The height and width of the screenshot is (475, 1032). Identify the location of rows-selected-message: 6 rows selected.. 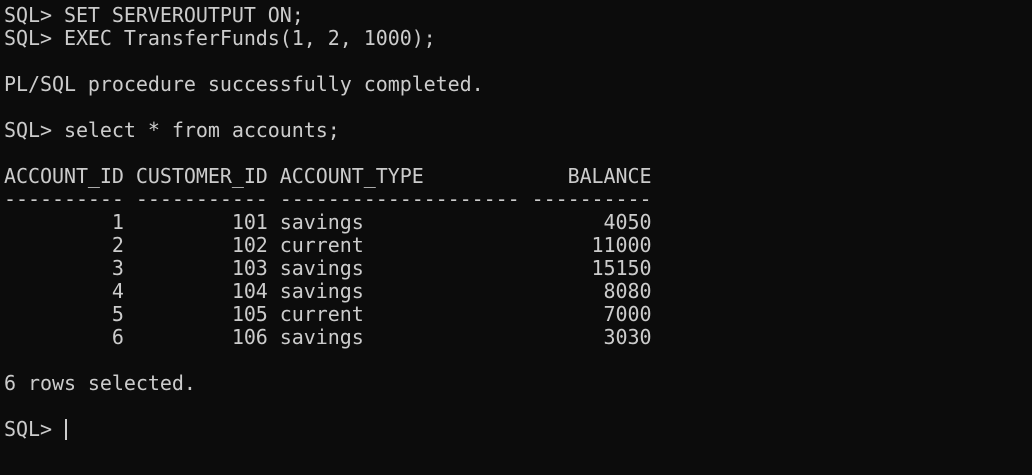
(100, 383).